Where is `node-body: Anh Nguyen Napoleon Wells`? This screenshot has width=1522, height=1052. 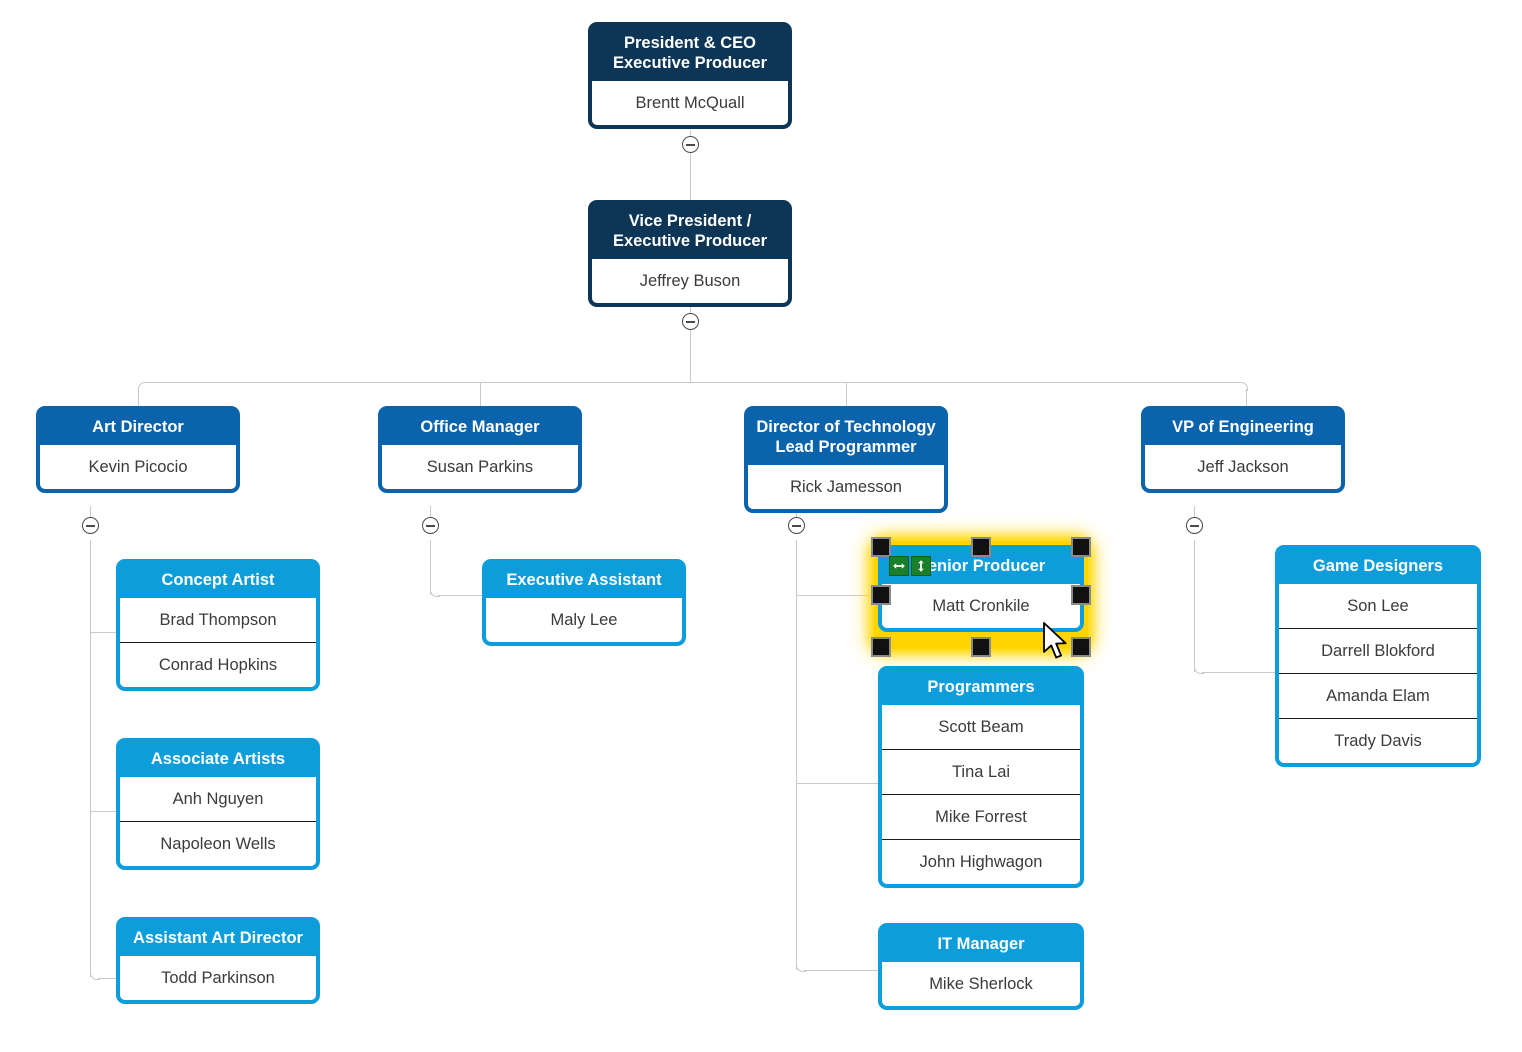
node-body: Anh Nguyen Napoleon Wells is located at coordinates (218, 821).